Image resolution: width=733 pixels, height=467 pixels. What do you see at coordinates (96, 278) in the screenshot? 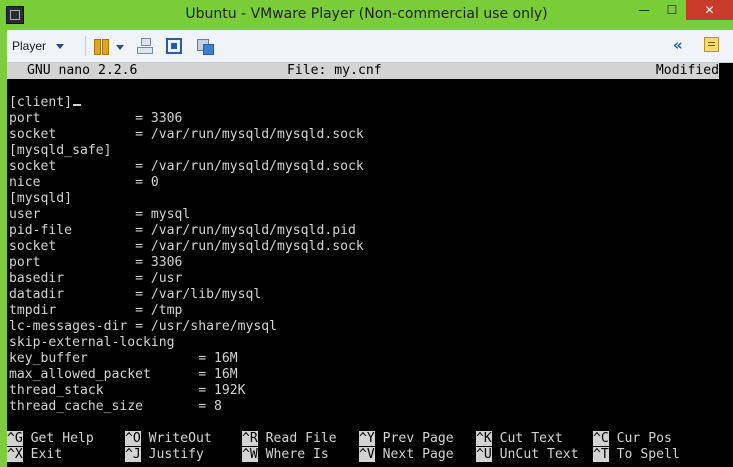
I see `editor-line: basedir = /usr` at bounding box center [96, 278].